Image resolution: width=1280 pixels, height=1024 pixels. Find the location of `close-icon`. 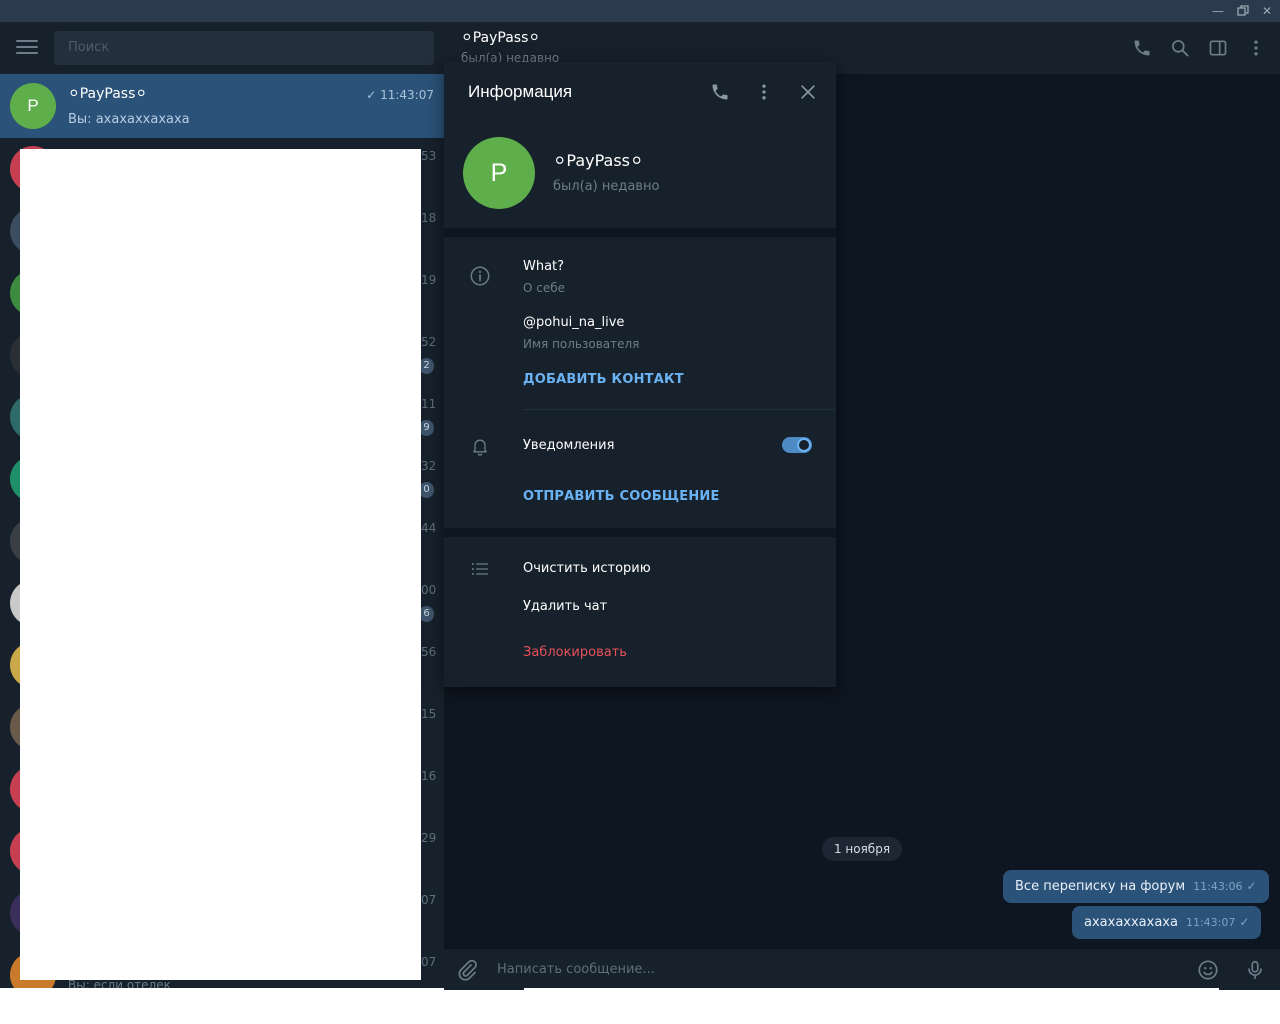

close-icon is located at coordinates (808, 94).